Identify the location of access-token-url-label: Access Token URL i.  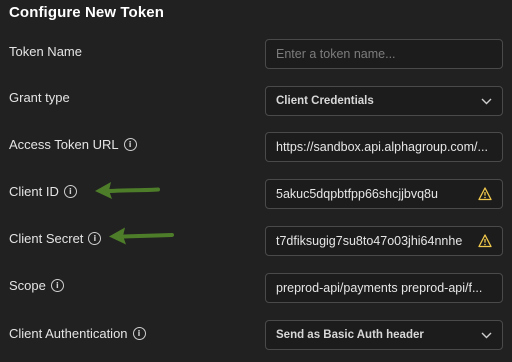
(73, 144).